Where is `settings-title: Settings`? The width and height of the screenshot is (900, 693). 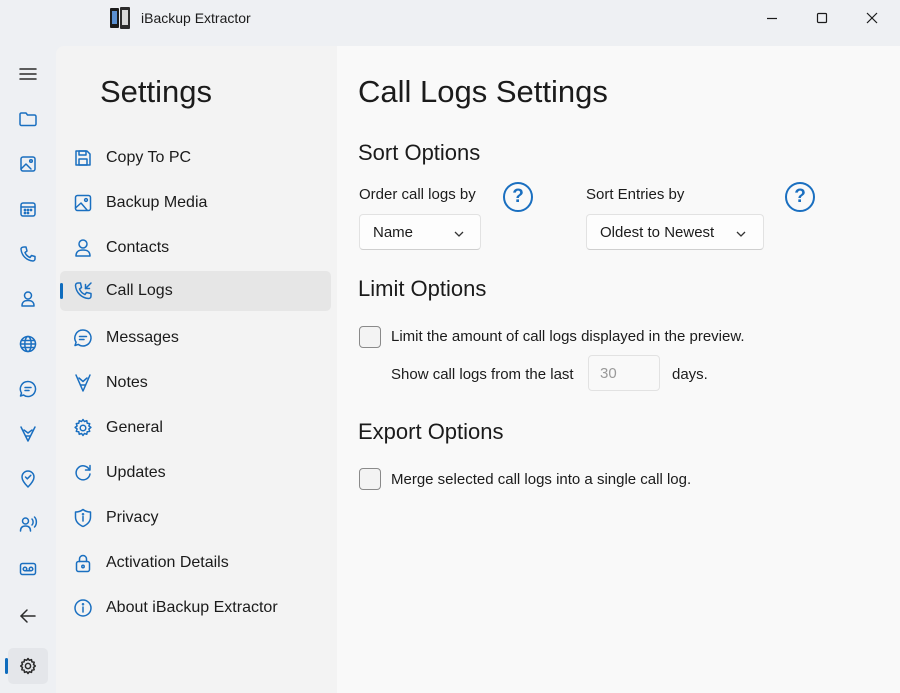 settings-title: Settings is located at coordinates (156, 91).